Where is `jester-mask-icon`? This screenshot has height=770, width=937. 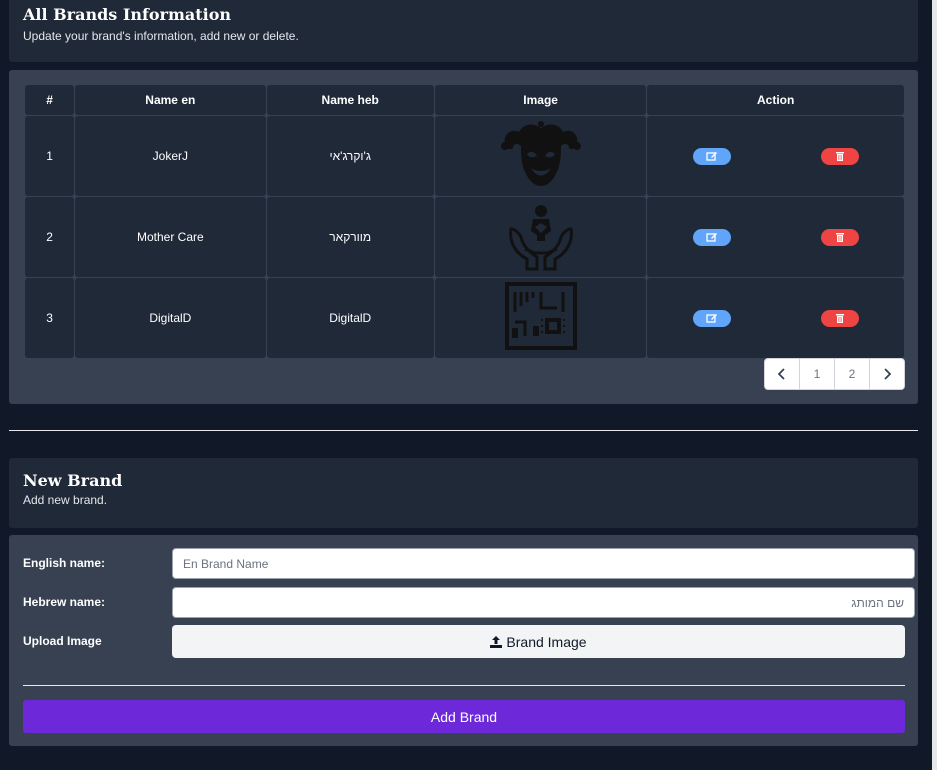 jester-mask-icon is located at coordinates (540, 153).